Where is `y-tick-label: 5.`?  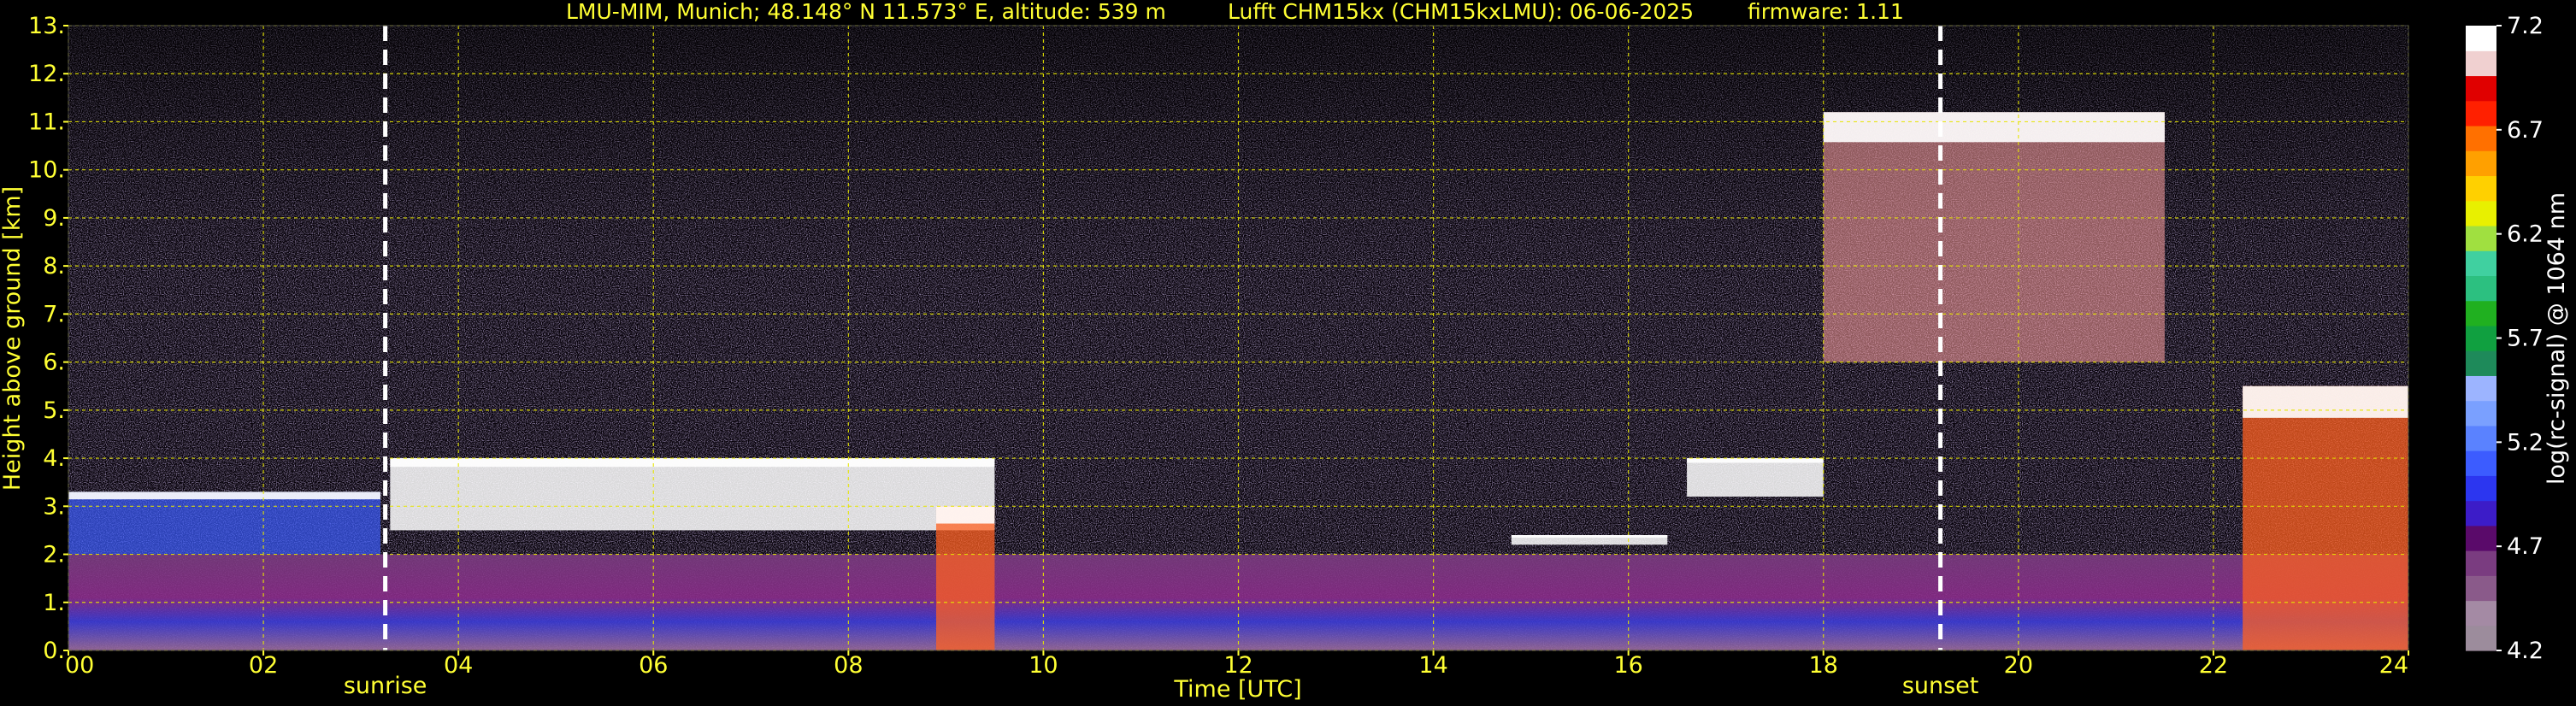 y-tick-label: 5. is located at coordinates (54, 410).